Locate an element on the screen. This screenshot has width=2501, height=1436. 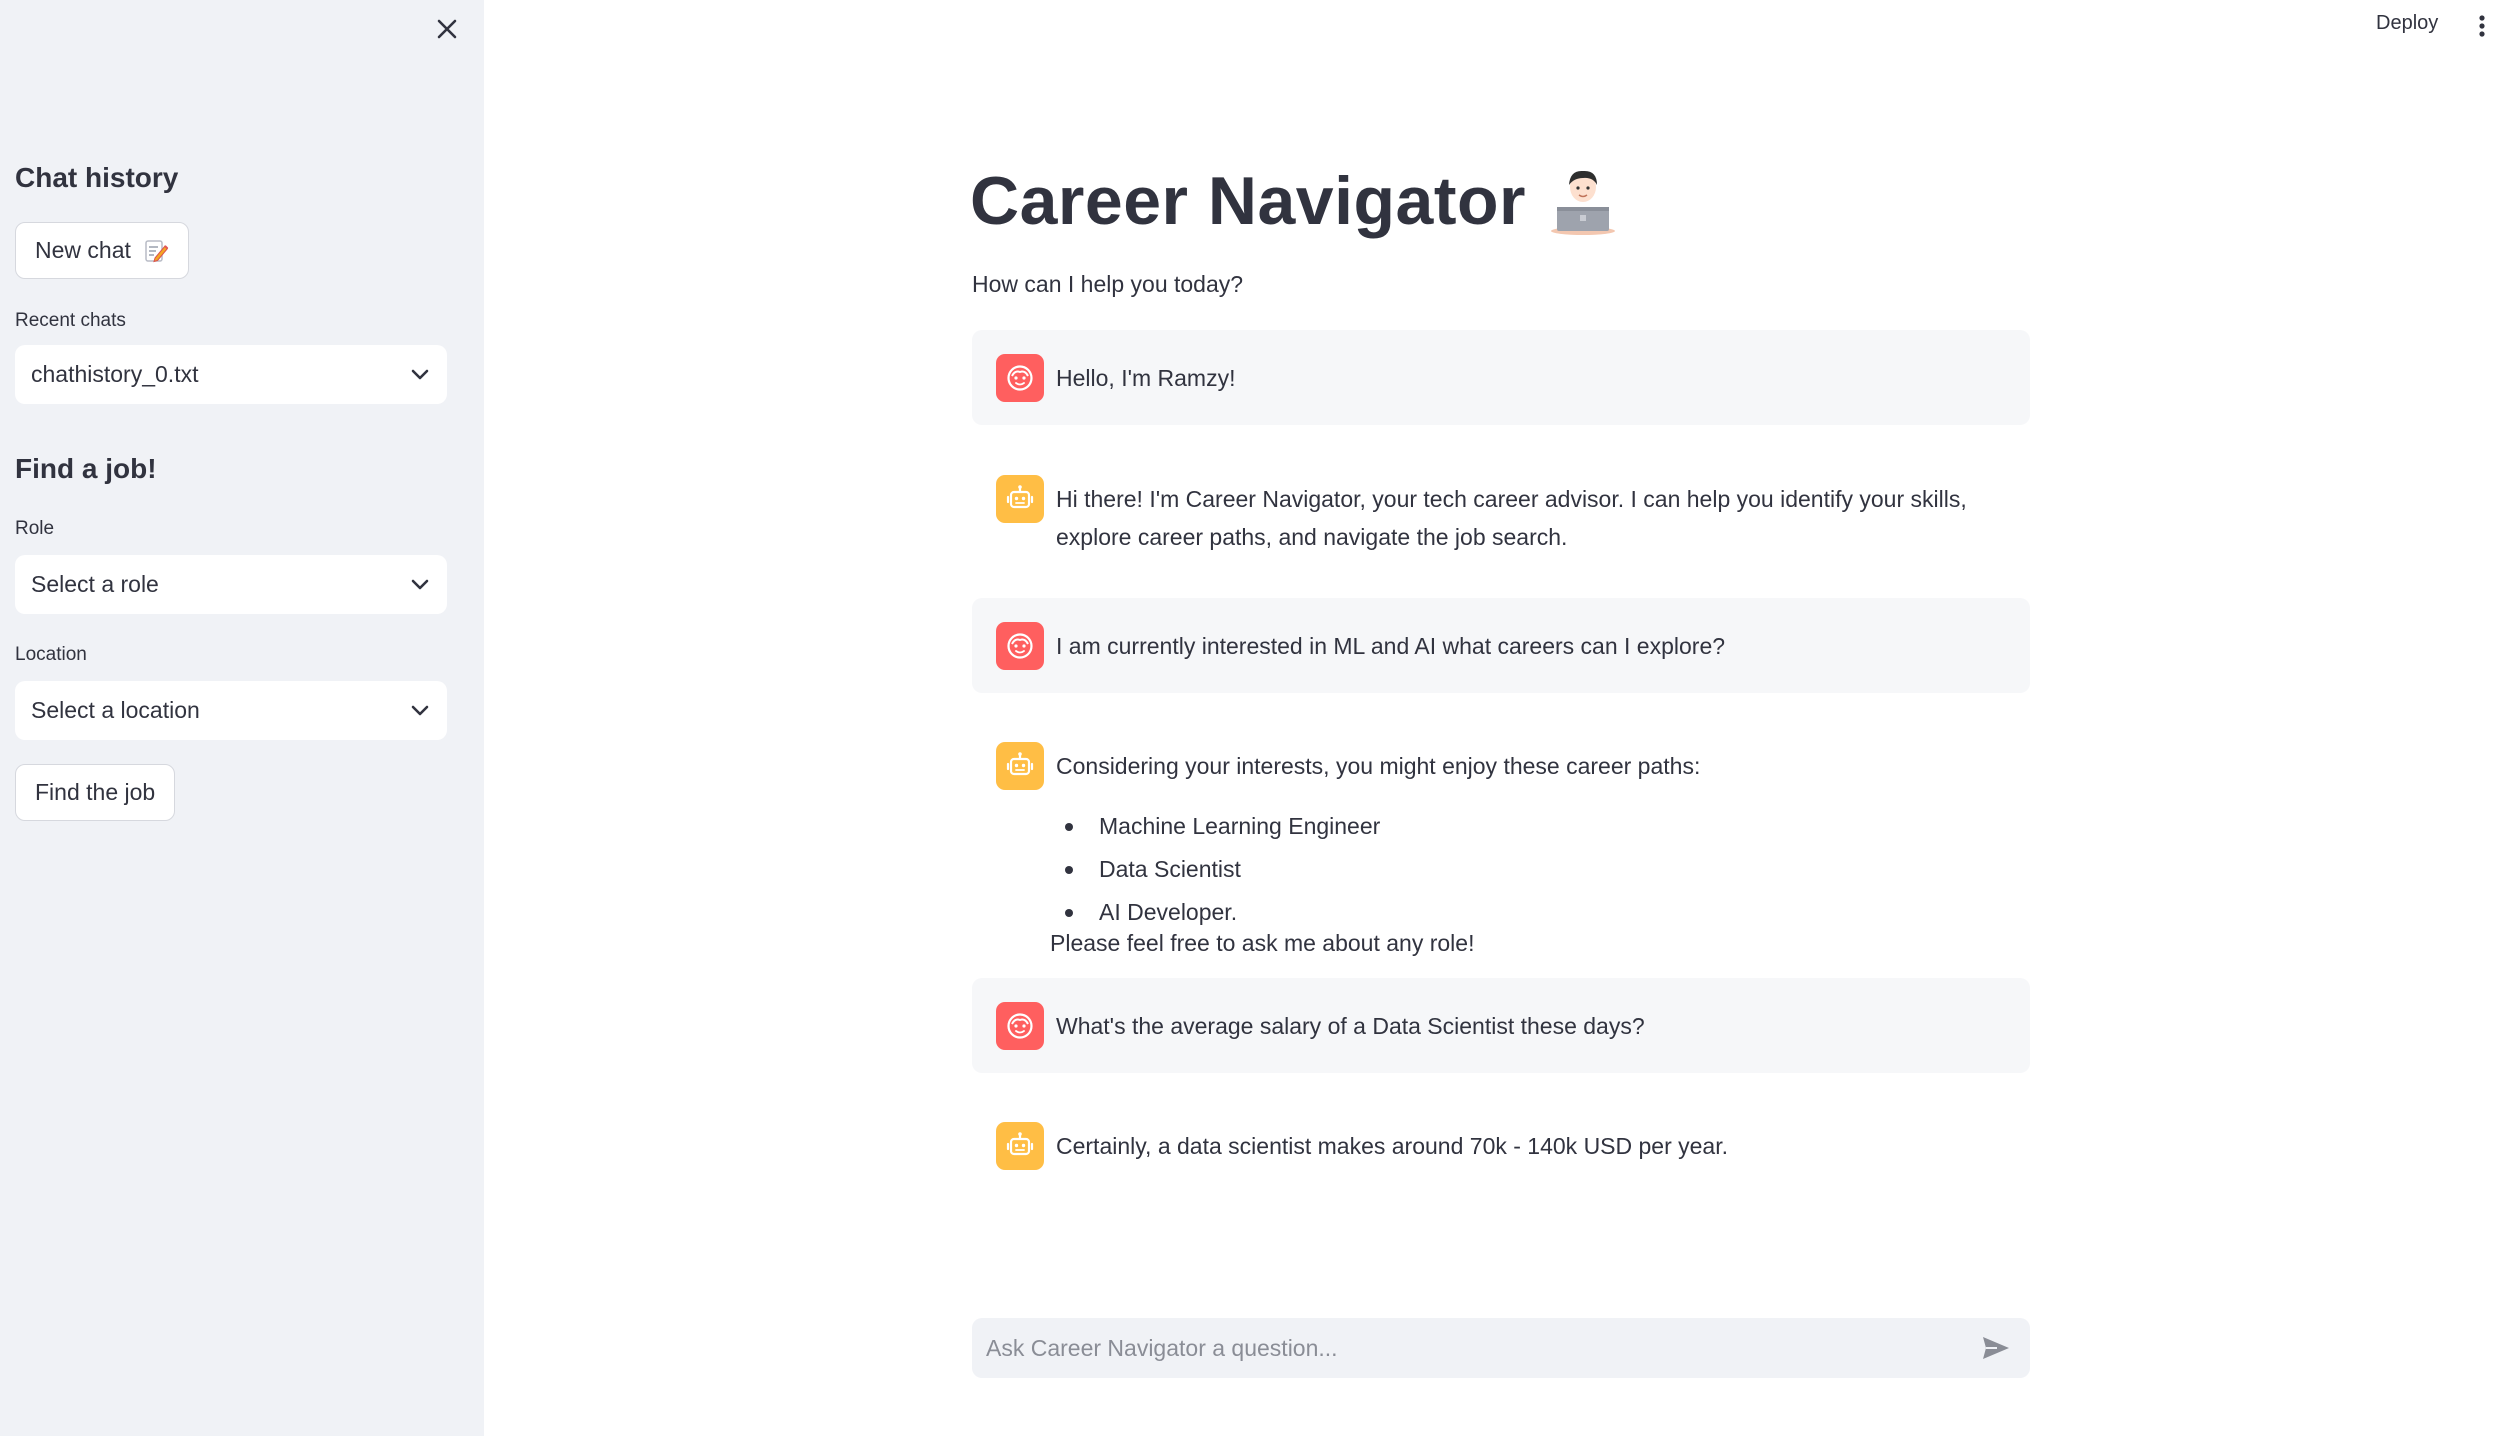
location-select: Select a location is located at coordinates (231, 710).